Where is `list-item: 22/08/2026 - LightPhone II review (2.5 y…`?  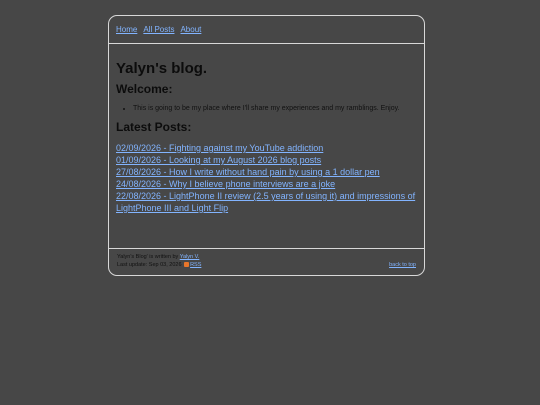 list-item: 22/08/2026 - LightPhone II review (2.5 y… is located at coordinates (266, 202).